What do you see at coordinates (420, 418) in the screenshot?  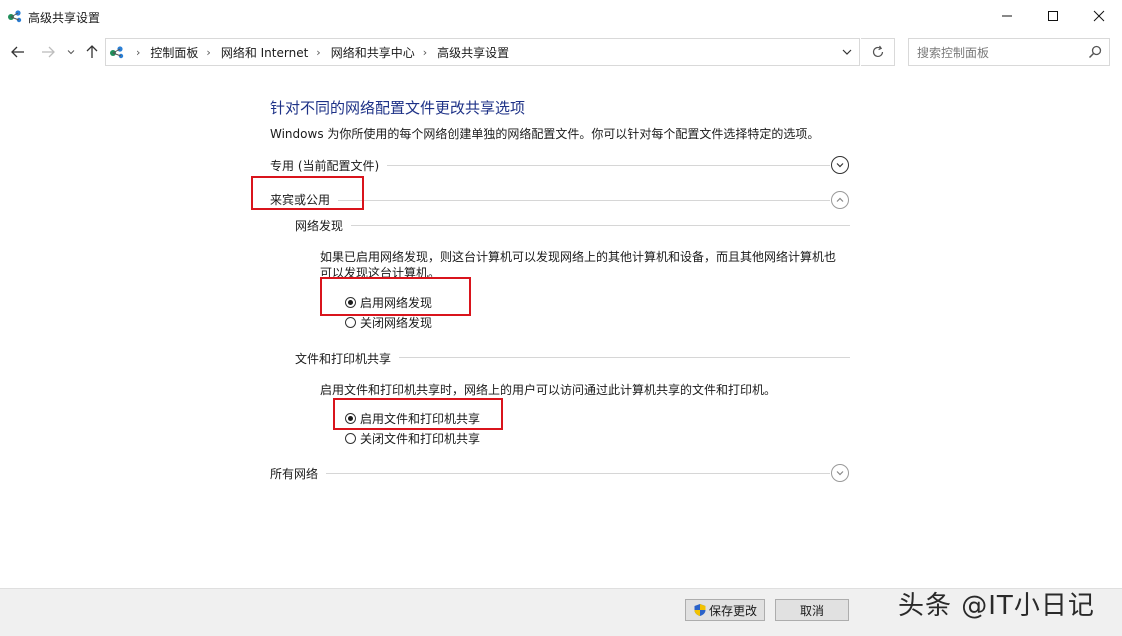 I see `radio-label: 启用文件和打印机共享` at bounding box center [420, 418].